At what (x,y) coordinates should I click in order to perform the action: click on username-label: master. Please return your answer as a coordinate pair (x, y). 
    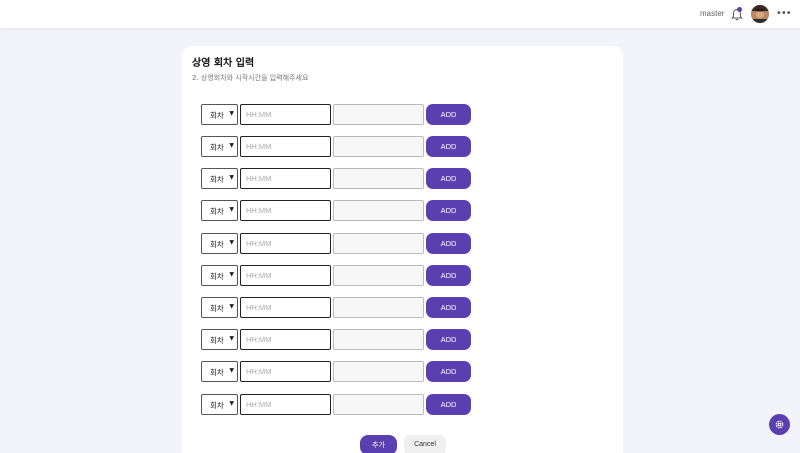
    Looking at the image, I should click on (712, 13).